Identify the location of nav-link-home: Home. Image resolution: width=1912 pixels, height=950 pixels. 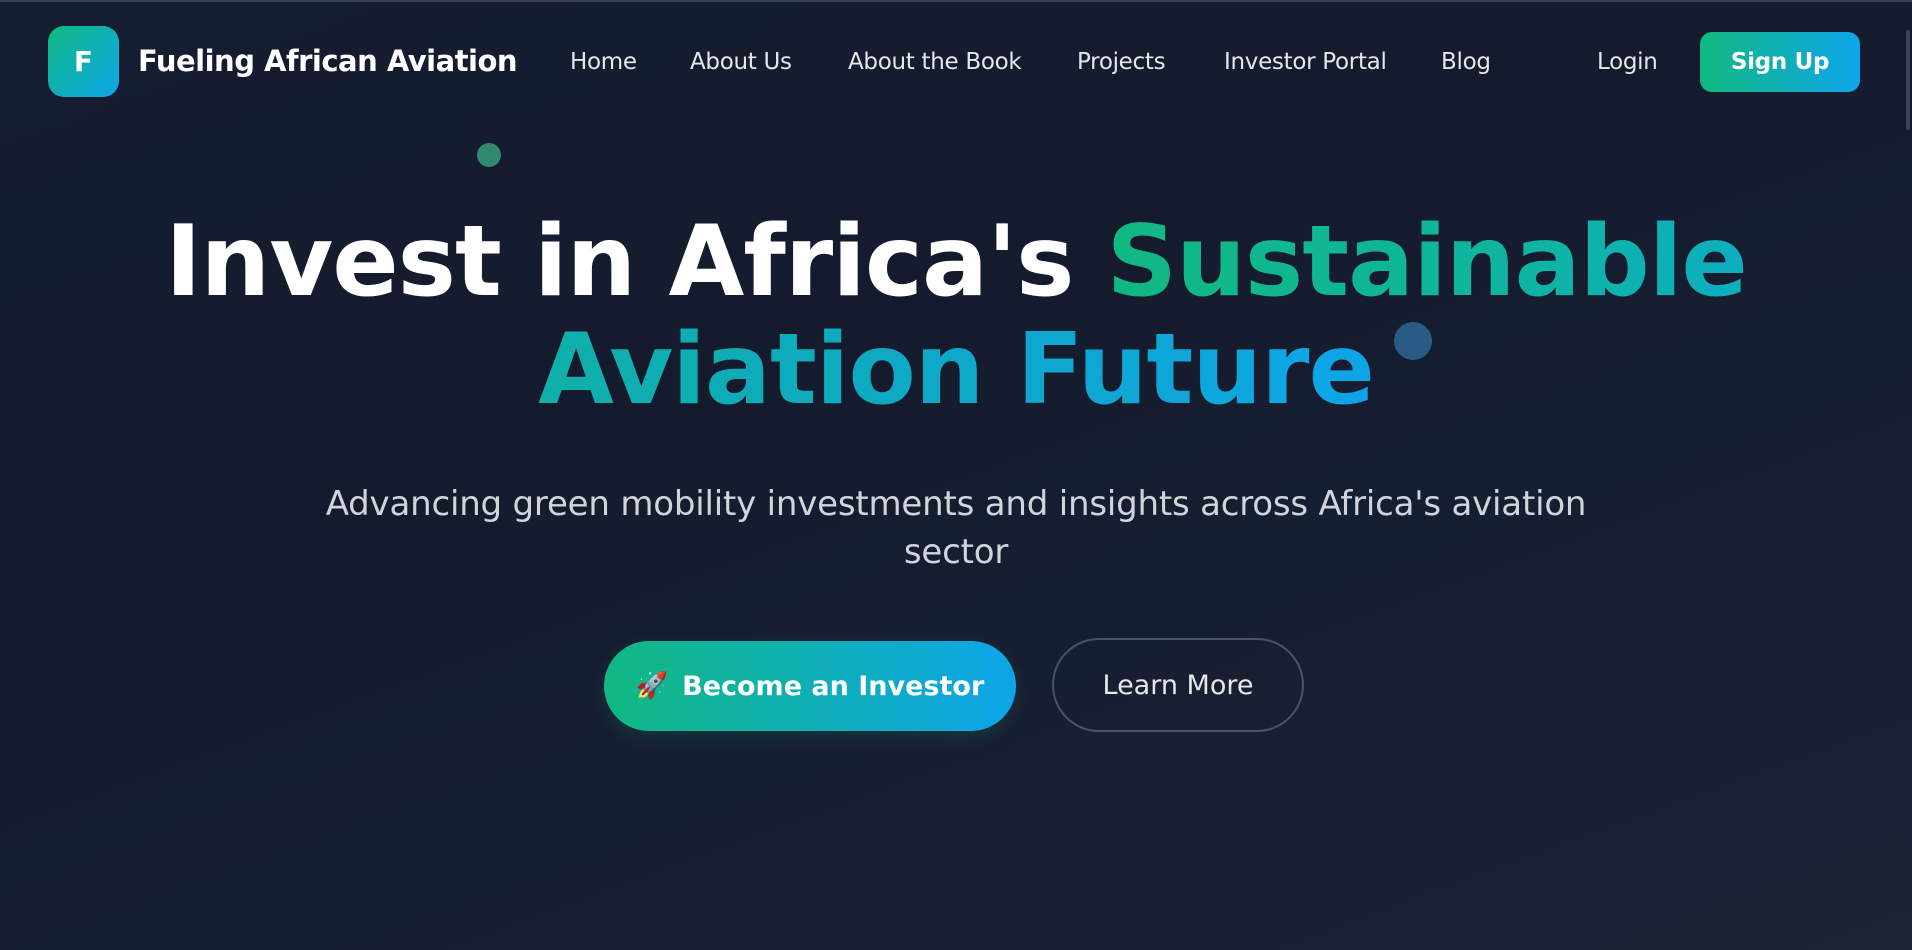
(603, 62).